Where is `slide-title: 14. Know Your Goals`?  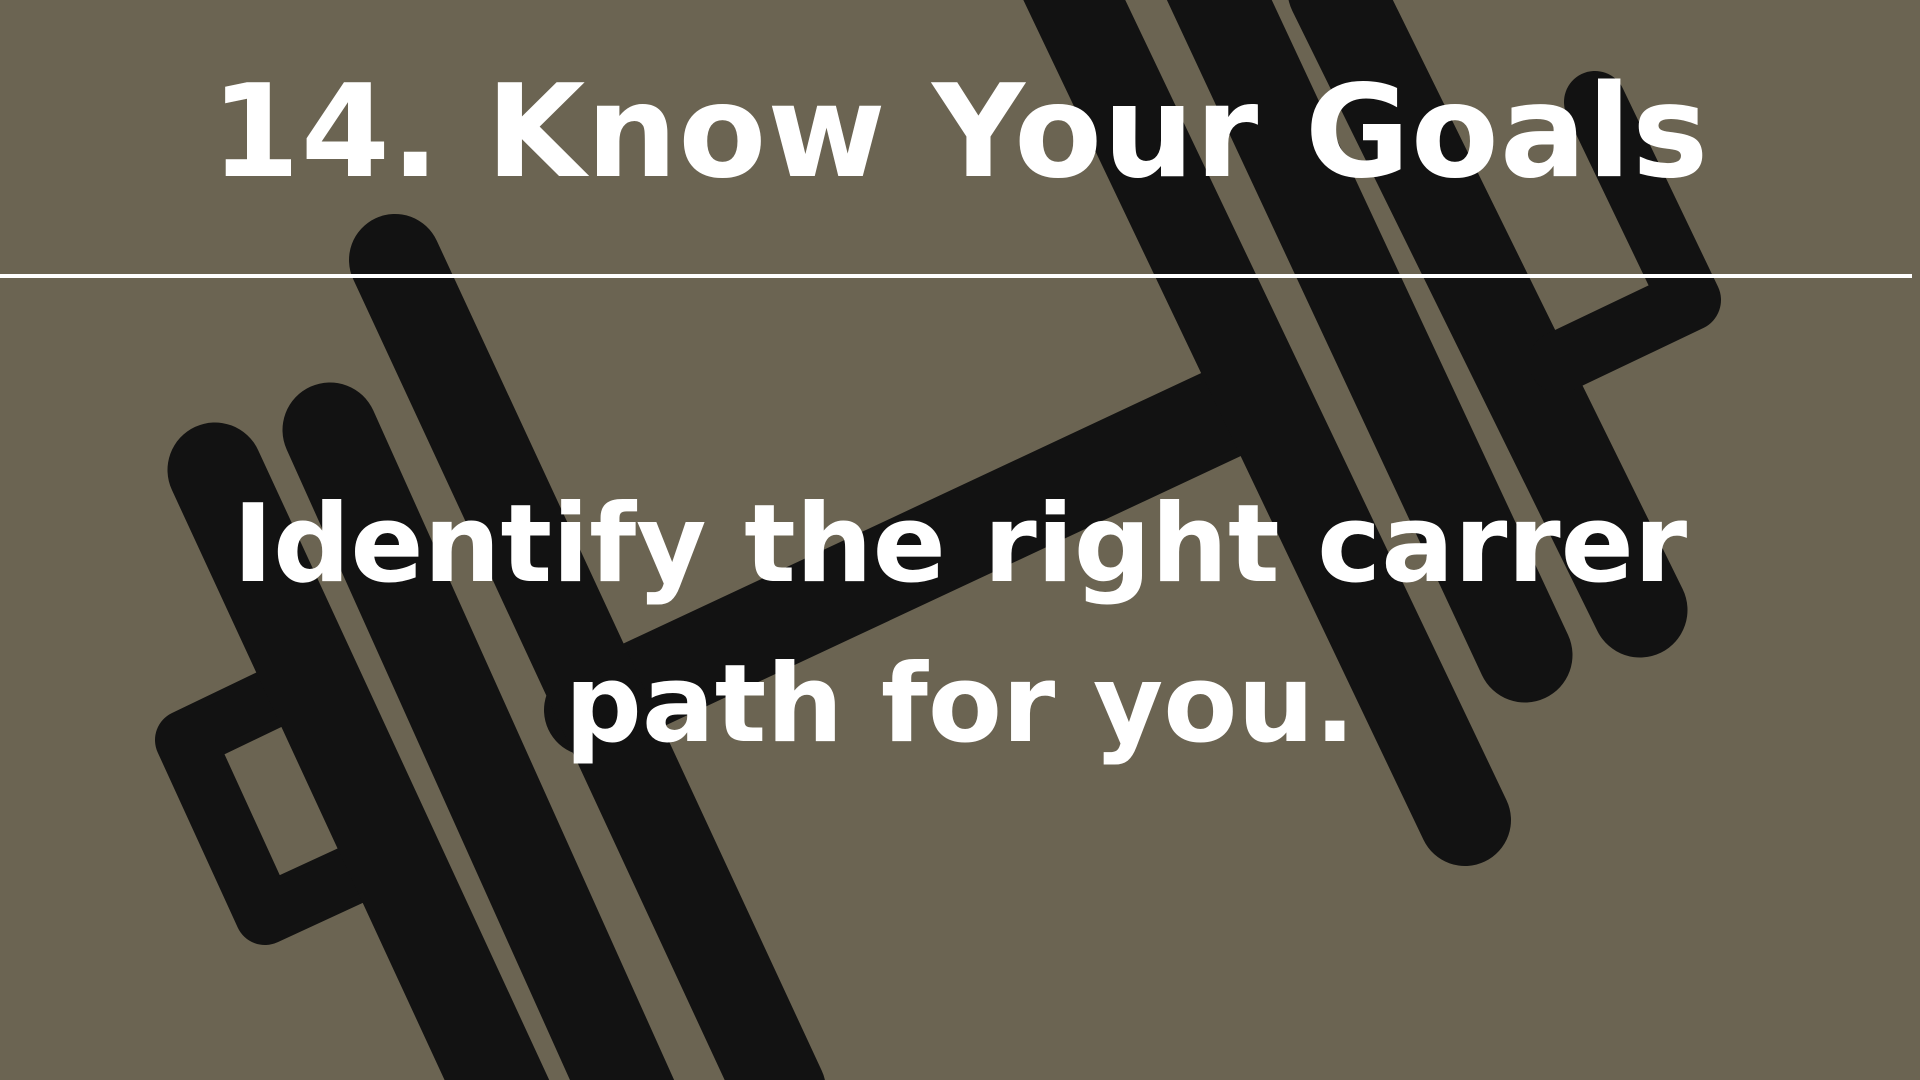 slide-title: 14. Know Your Goals is located at coordinates (960, 132).